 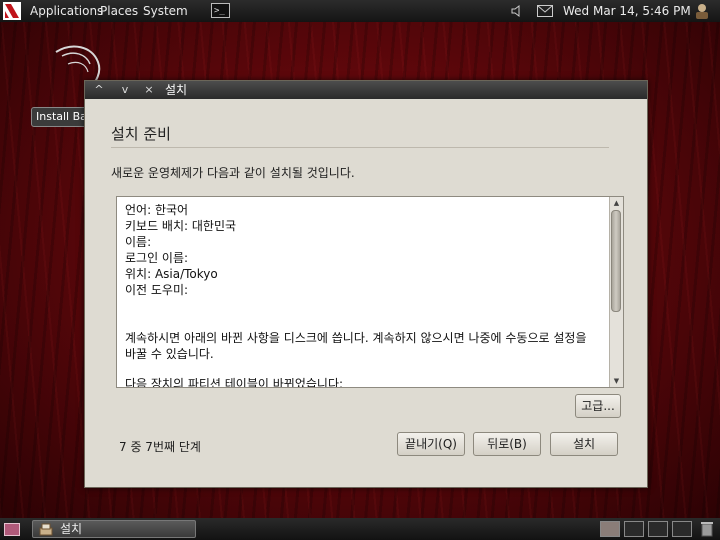 I want to click on summary-scrollbar: ▲ ▼, so click(x=616, y=292).